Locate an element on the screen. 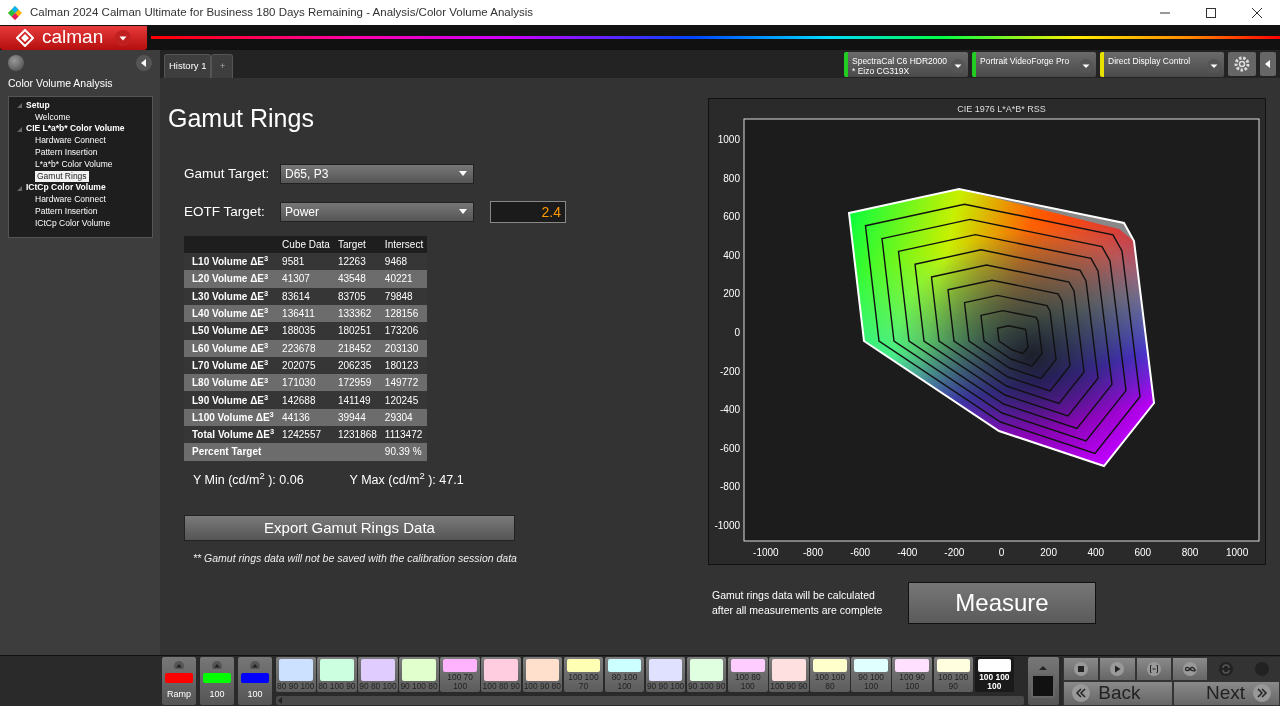  pattern-preview-button is located at coordinates (1043, 681).